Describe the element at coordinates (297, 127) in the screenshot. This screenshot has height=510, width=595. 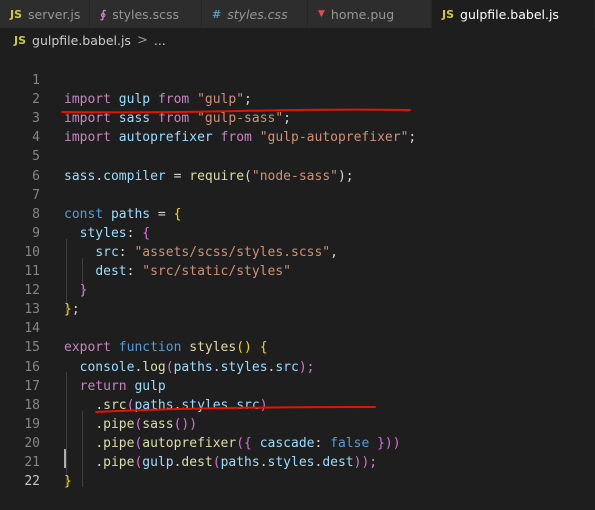
I see `code-line: 4` at that location.